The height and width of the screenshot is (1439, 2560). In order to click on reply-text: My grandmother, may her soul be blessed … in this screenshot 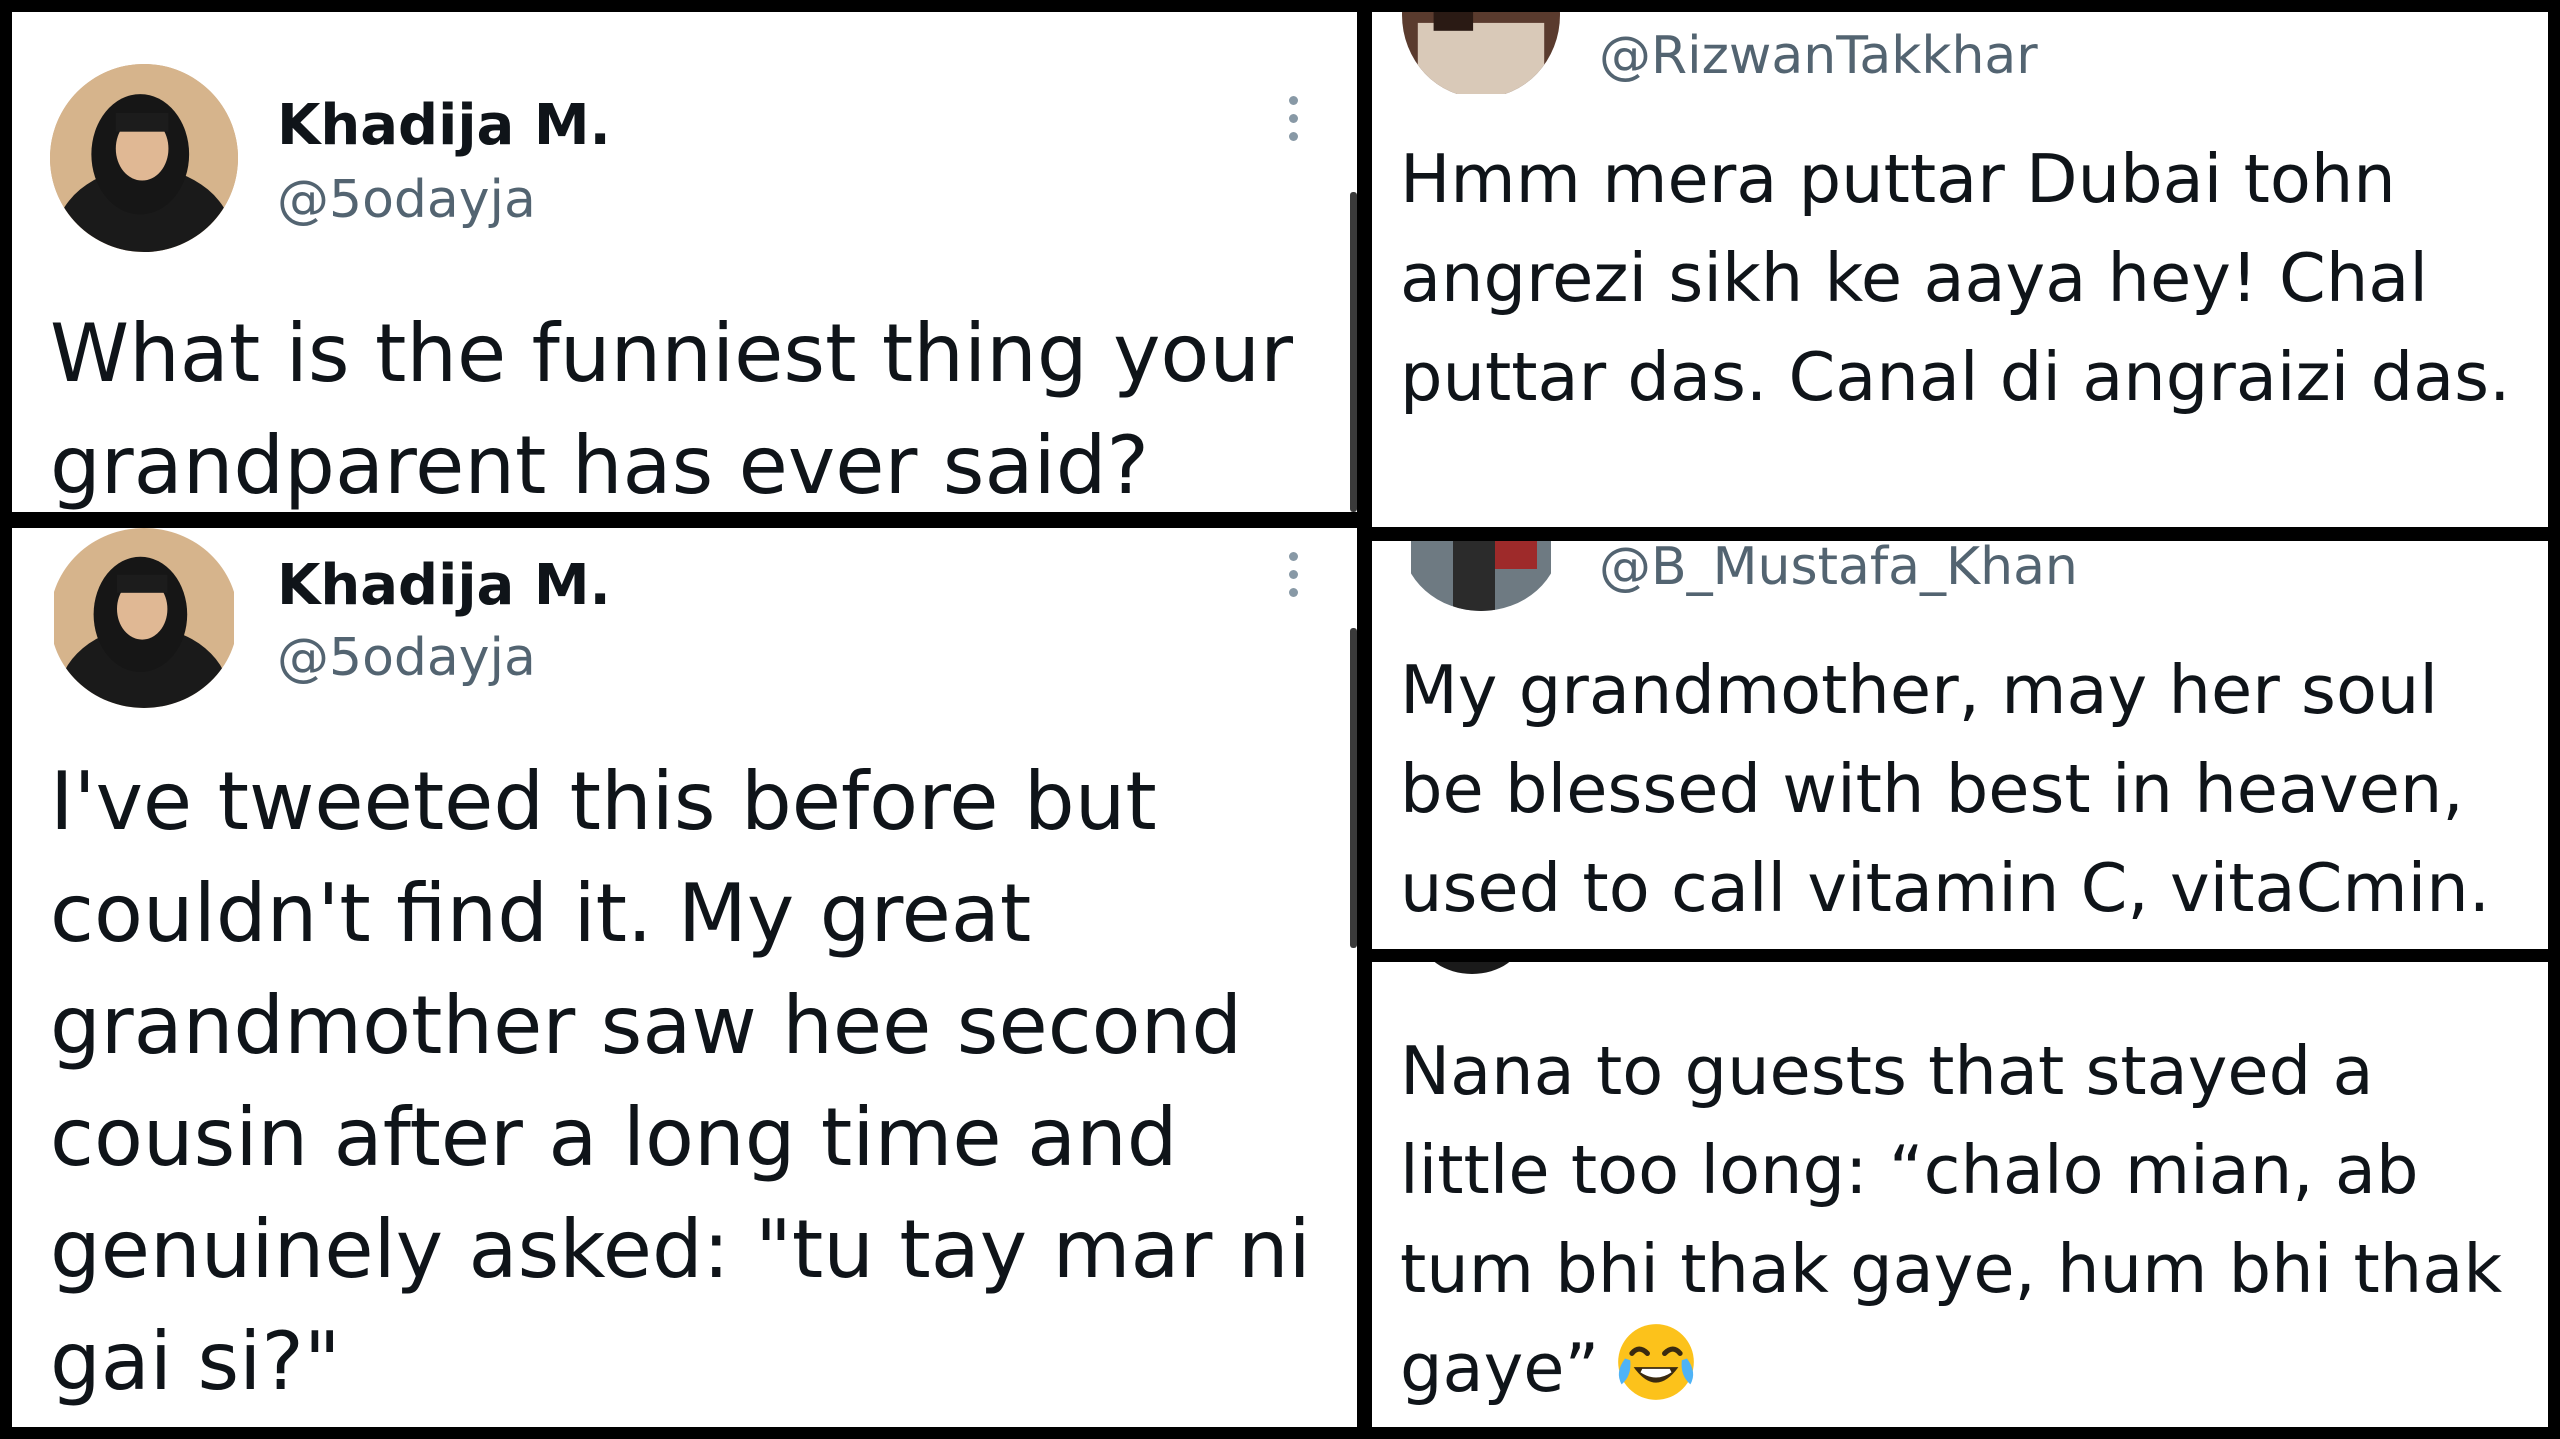, I will do `click(1945, 789)`.